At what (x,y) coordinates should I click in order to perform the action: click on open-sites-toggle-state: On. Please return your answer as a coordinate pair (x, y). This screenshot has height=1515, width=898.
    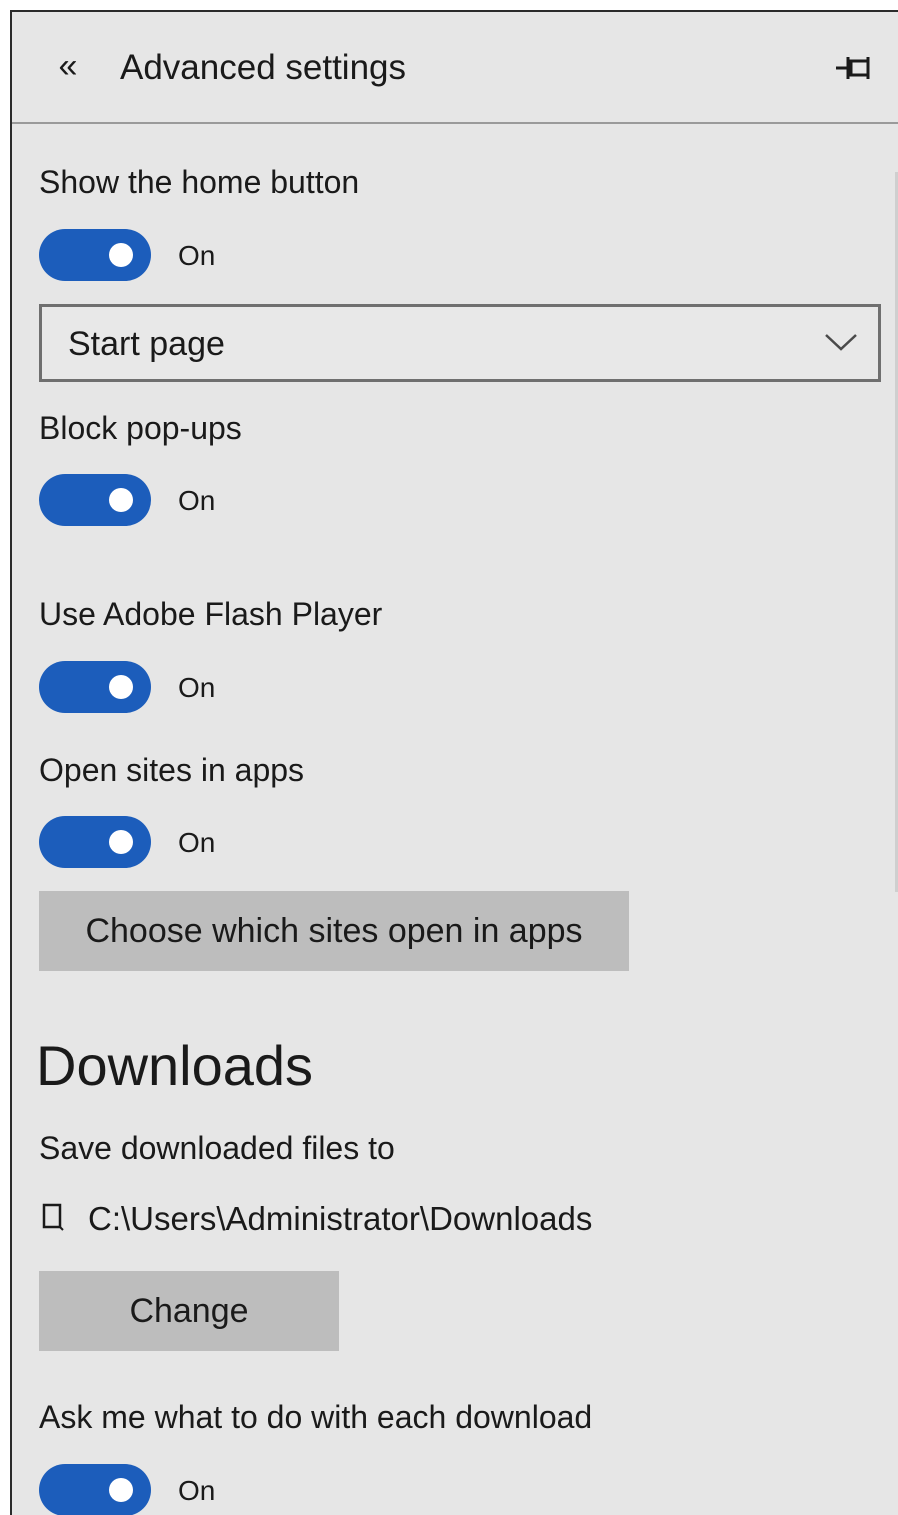
    Looking at the image, I should click on (197, 842).